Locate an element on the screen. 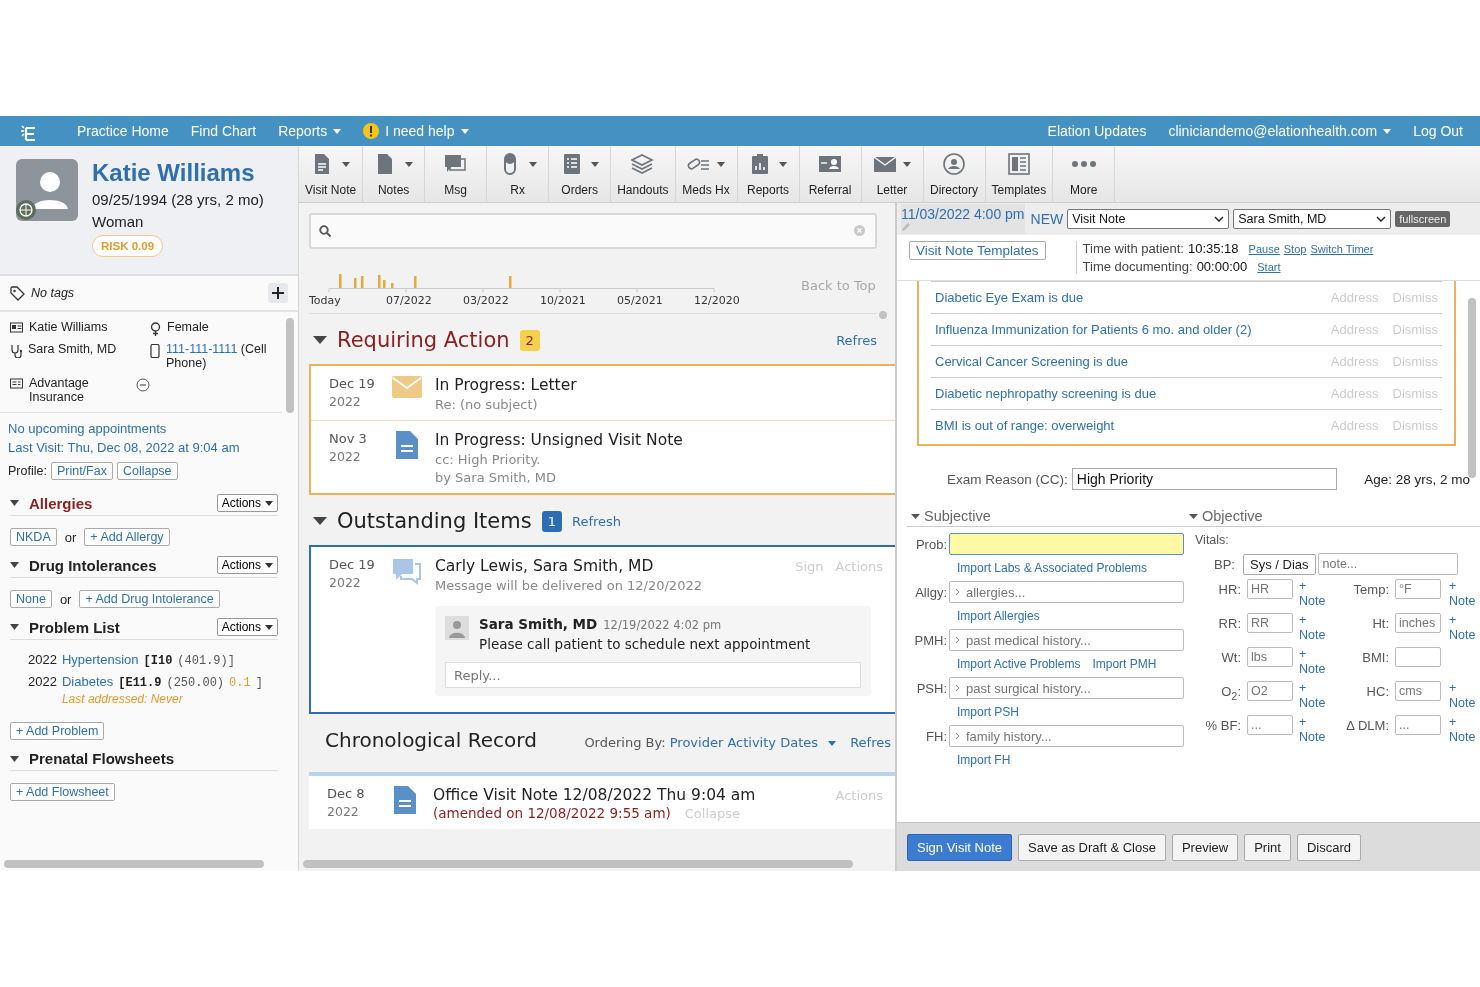  footer-button: Print is located at coordinates (1267, 847).